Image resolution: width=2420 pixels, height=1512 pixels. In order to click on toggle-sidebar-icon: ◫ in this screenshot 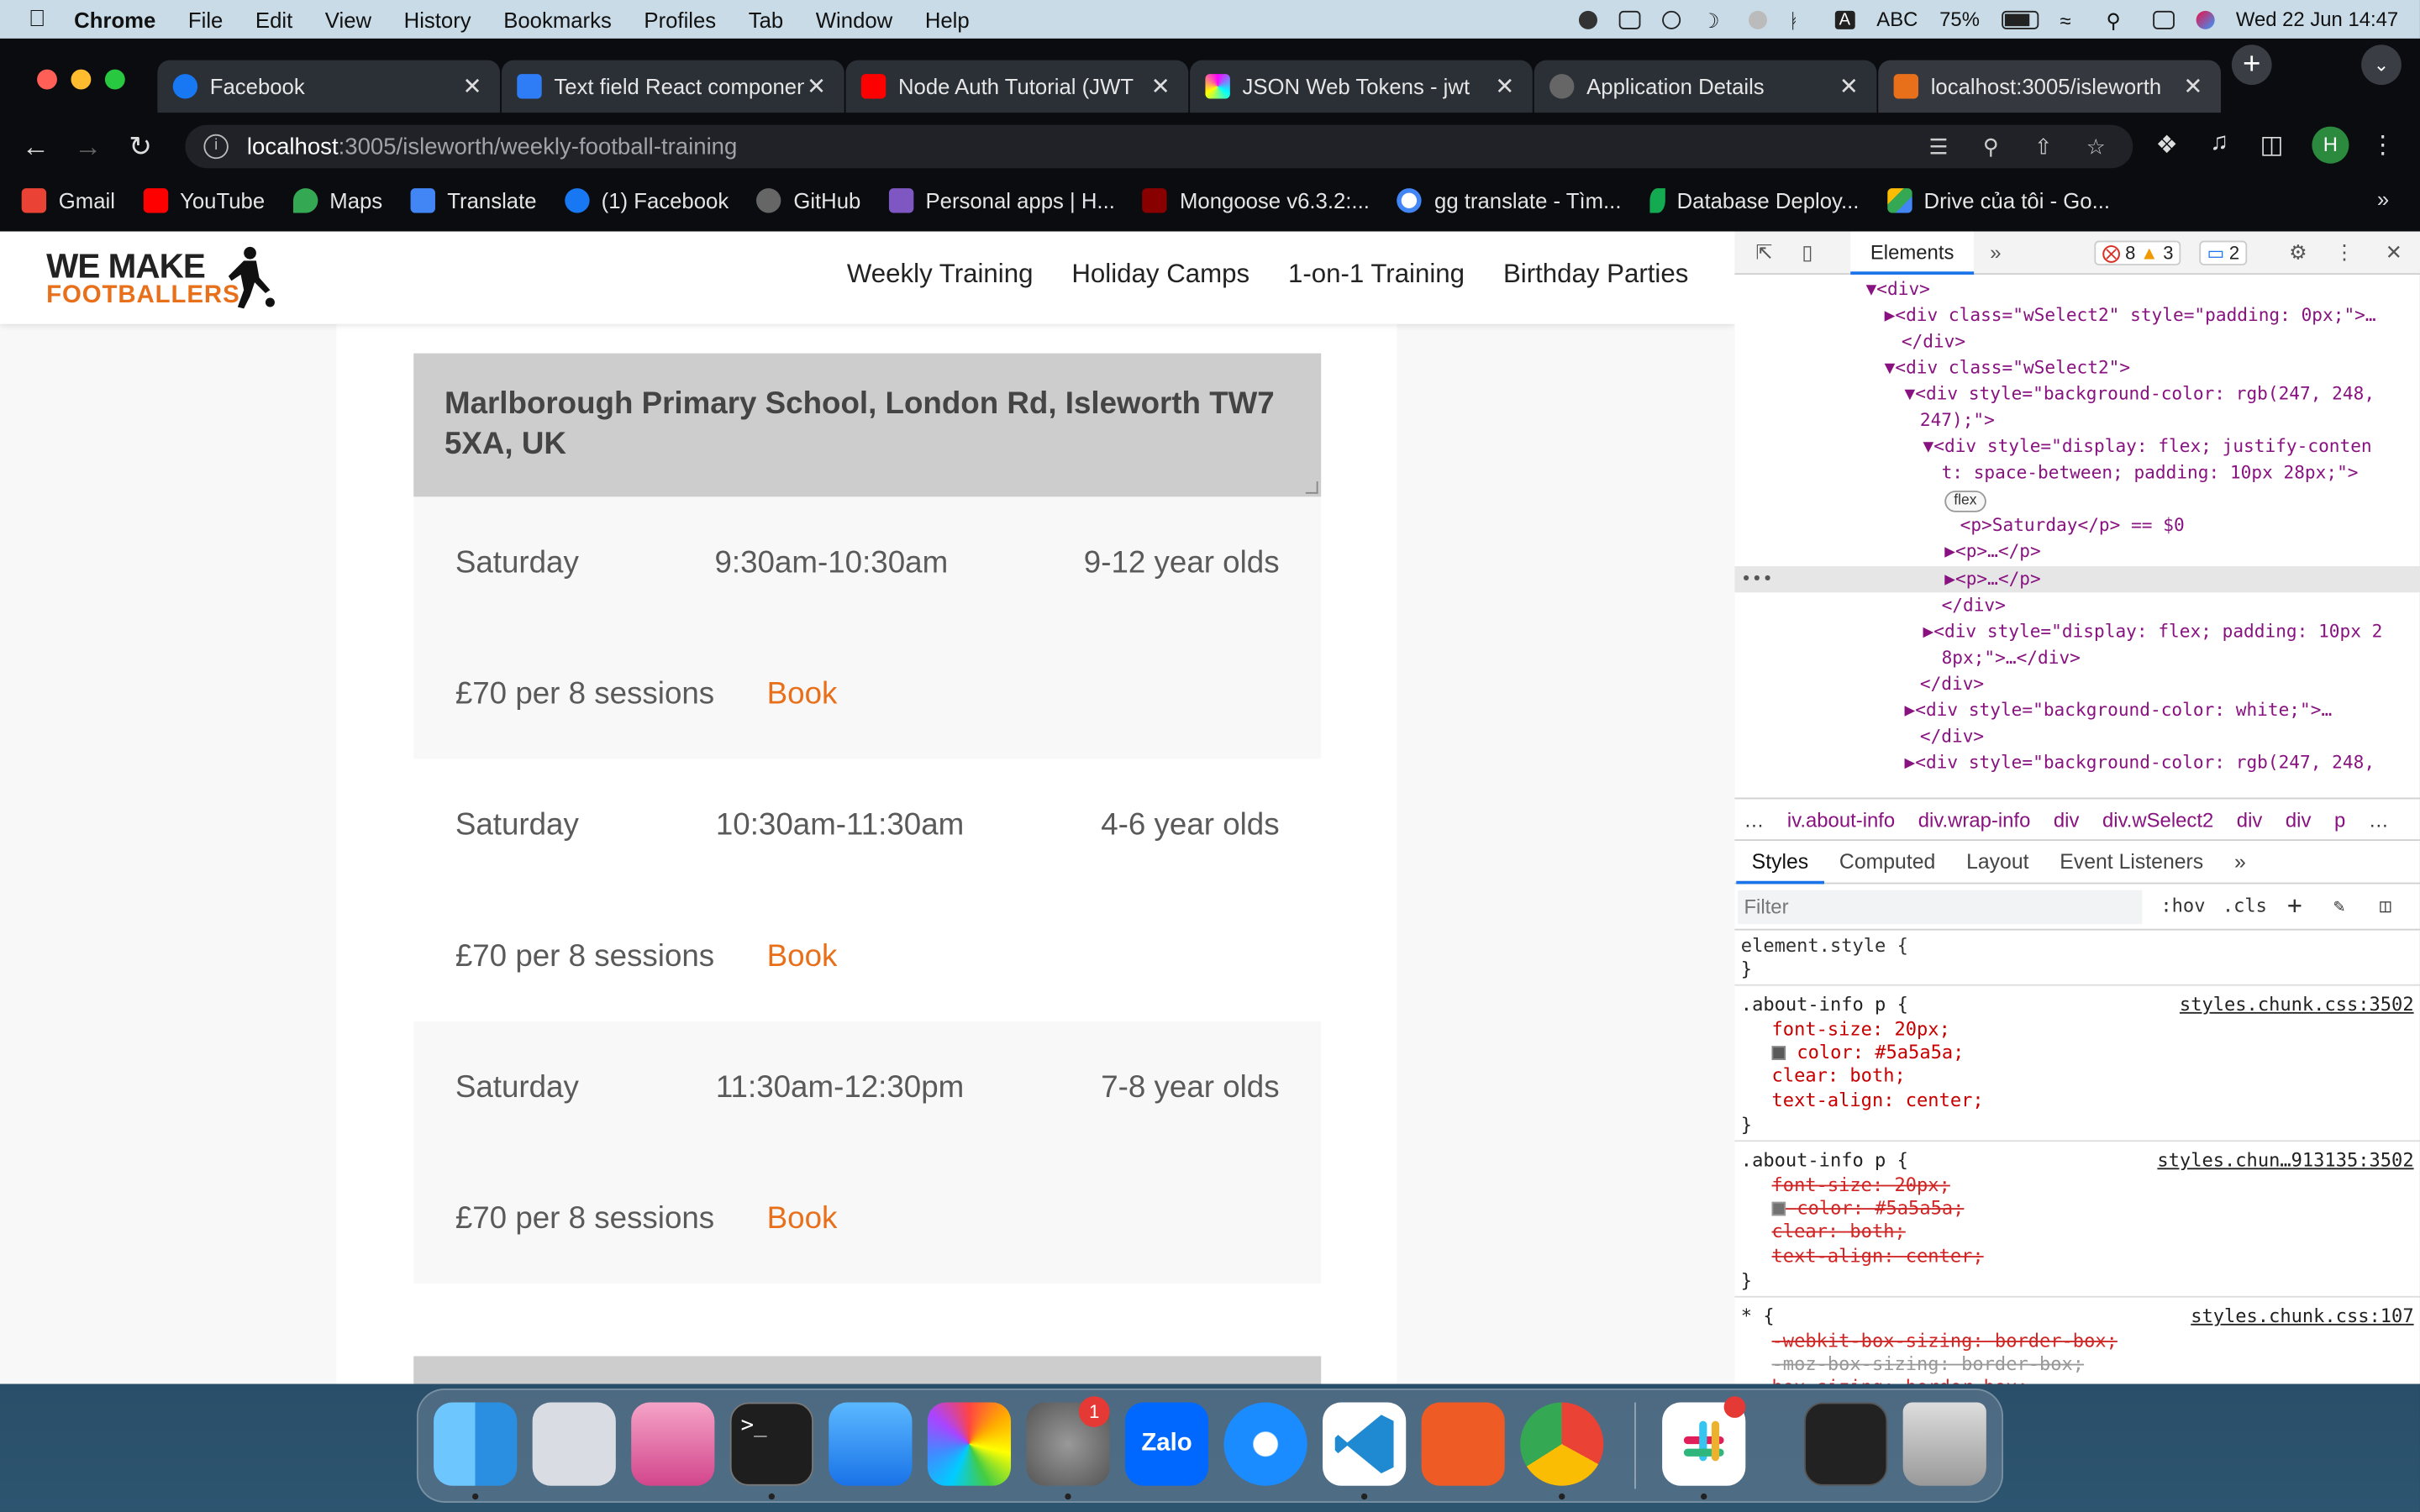, I will do `click(2386, 905)`.